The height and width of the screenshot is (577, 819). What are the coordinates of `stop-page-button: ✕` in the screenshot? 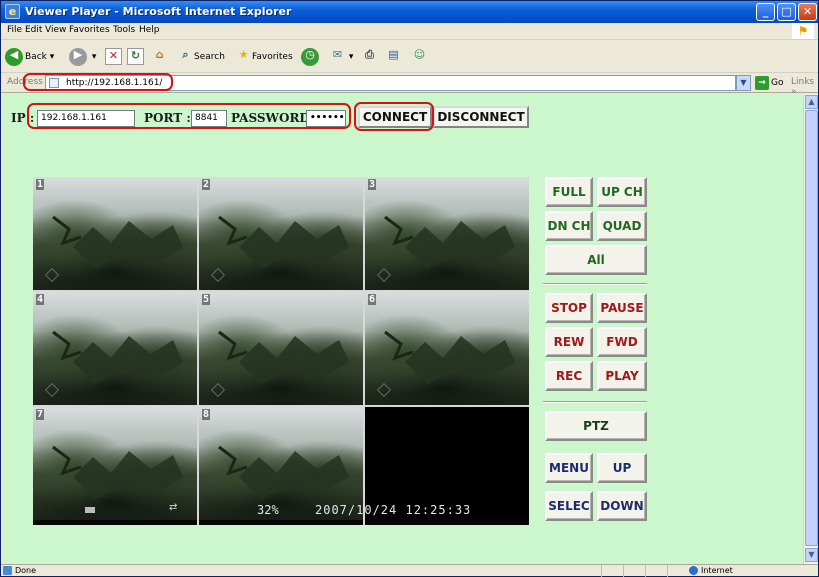 It's located at (113, 57).